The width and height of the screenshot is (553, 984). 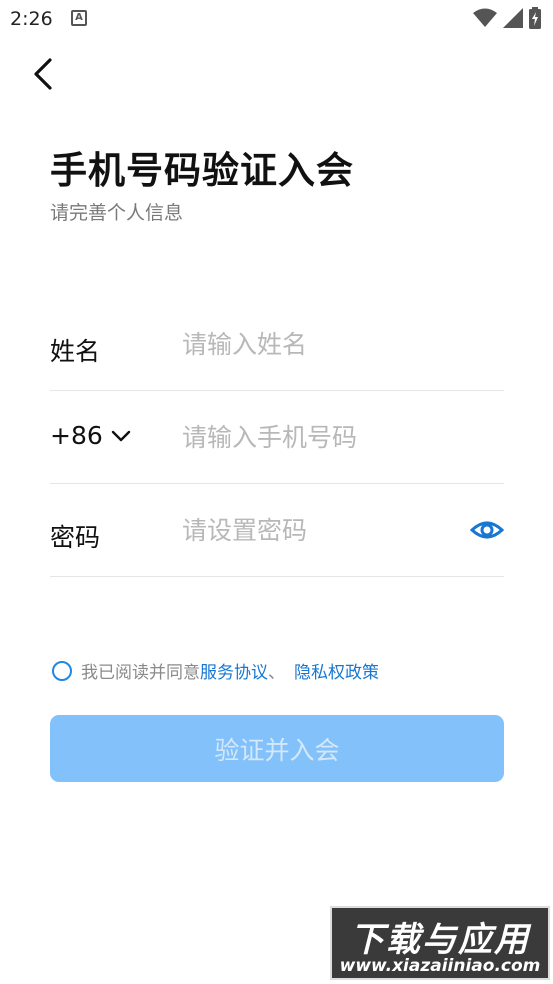 I want to click on wifi-icon, so click(x=485, y=17).